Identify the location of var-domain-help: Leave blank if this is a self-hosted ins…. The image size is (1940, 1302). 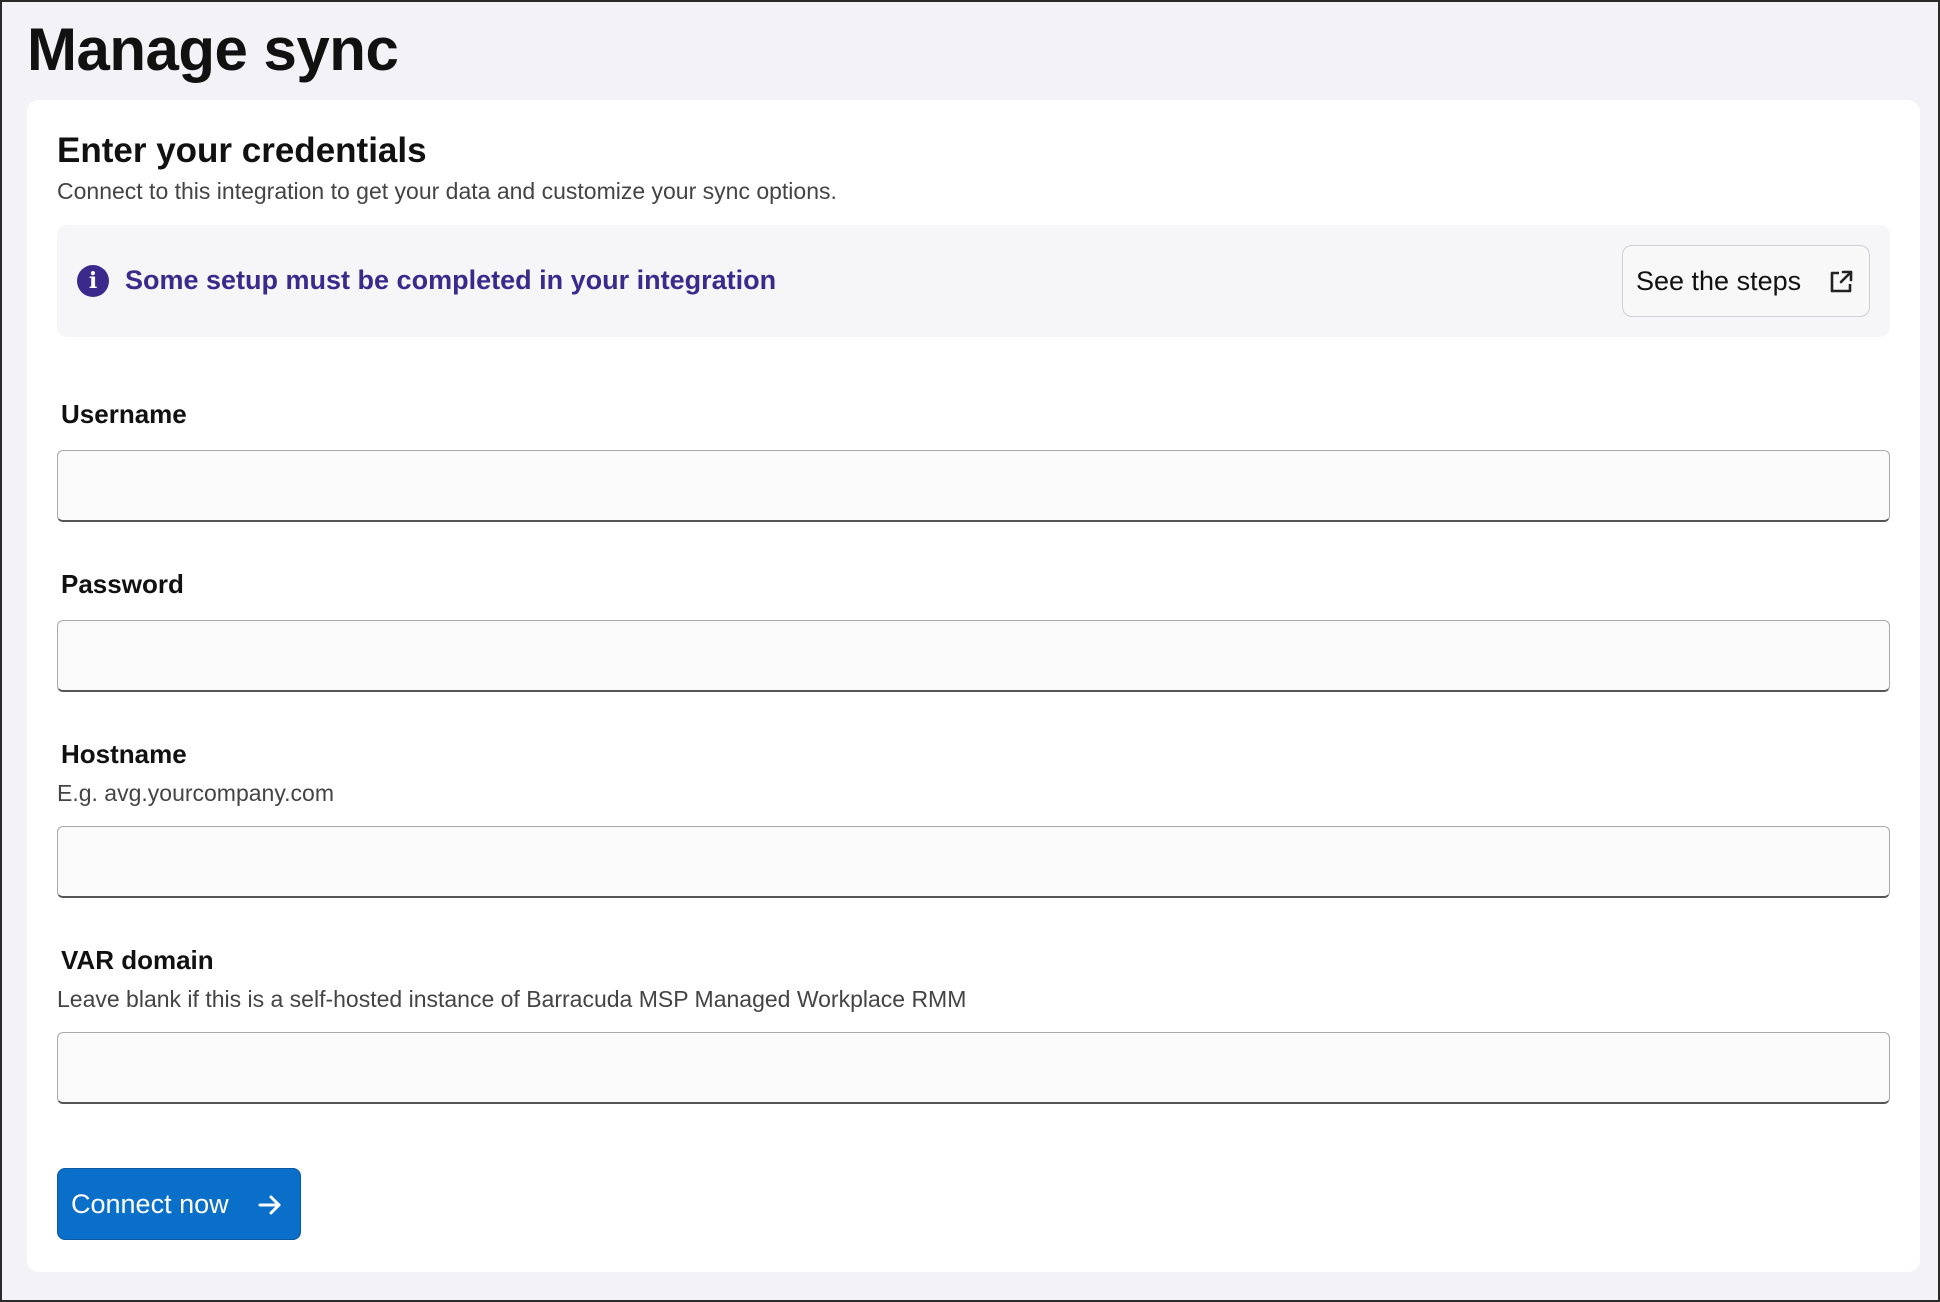
(512, 999).